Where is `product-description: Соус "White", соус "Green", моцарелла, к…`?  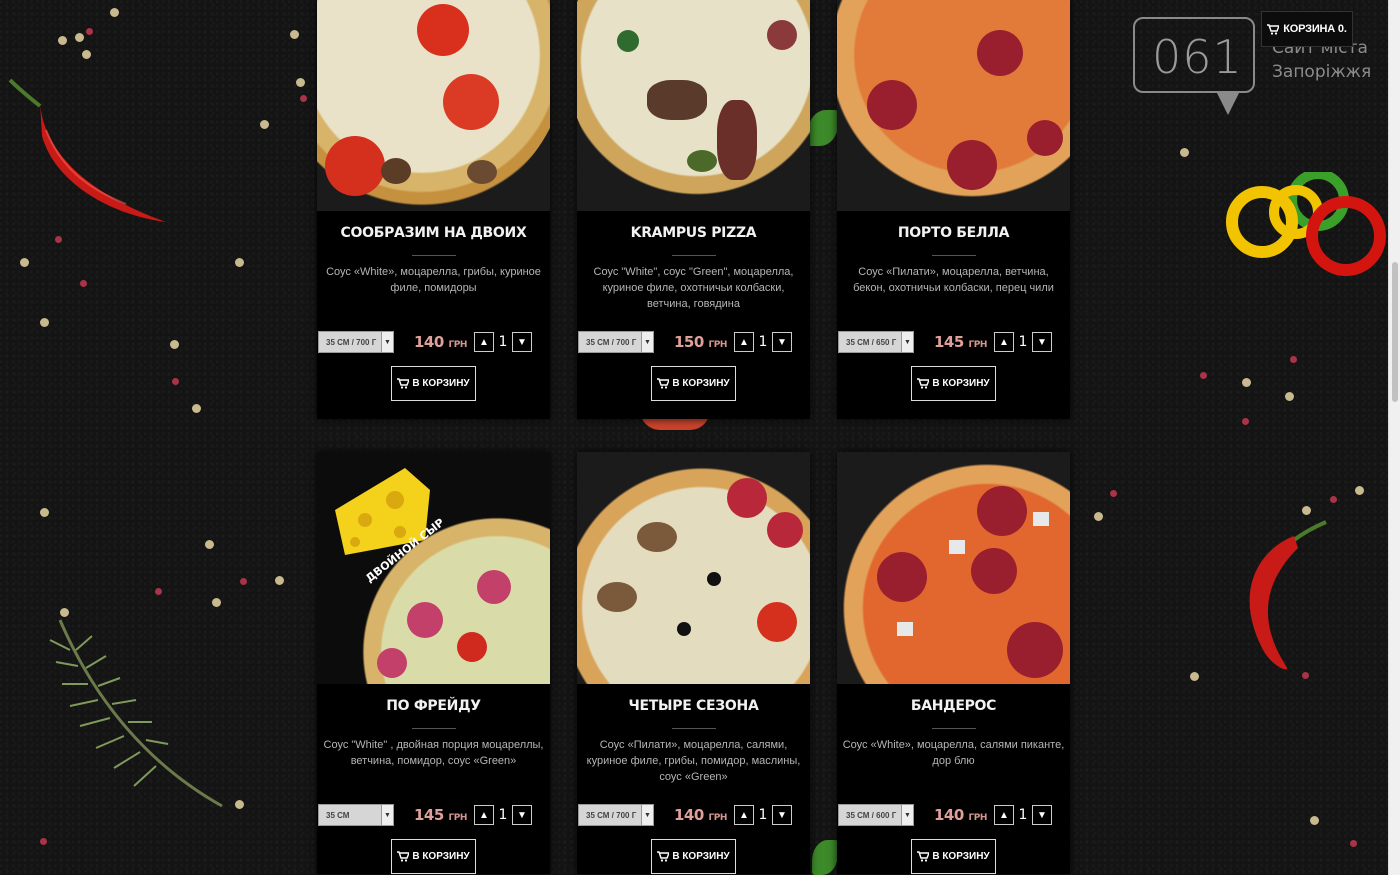 product-description: Соус "White", соус "Green", моцарелла, к… is located at coordinates (693, 288).